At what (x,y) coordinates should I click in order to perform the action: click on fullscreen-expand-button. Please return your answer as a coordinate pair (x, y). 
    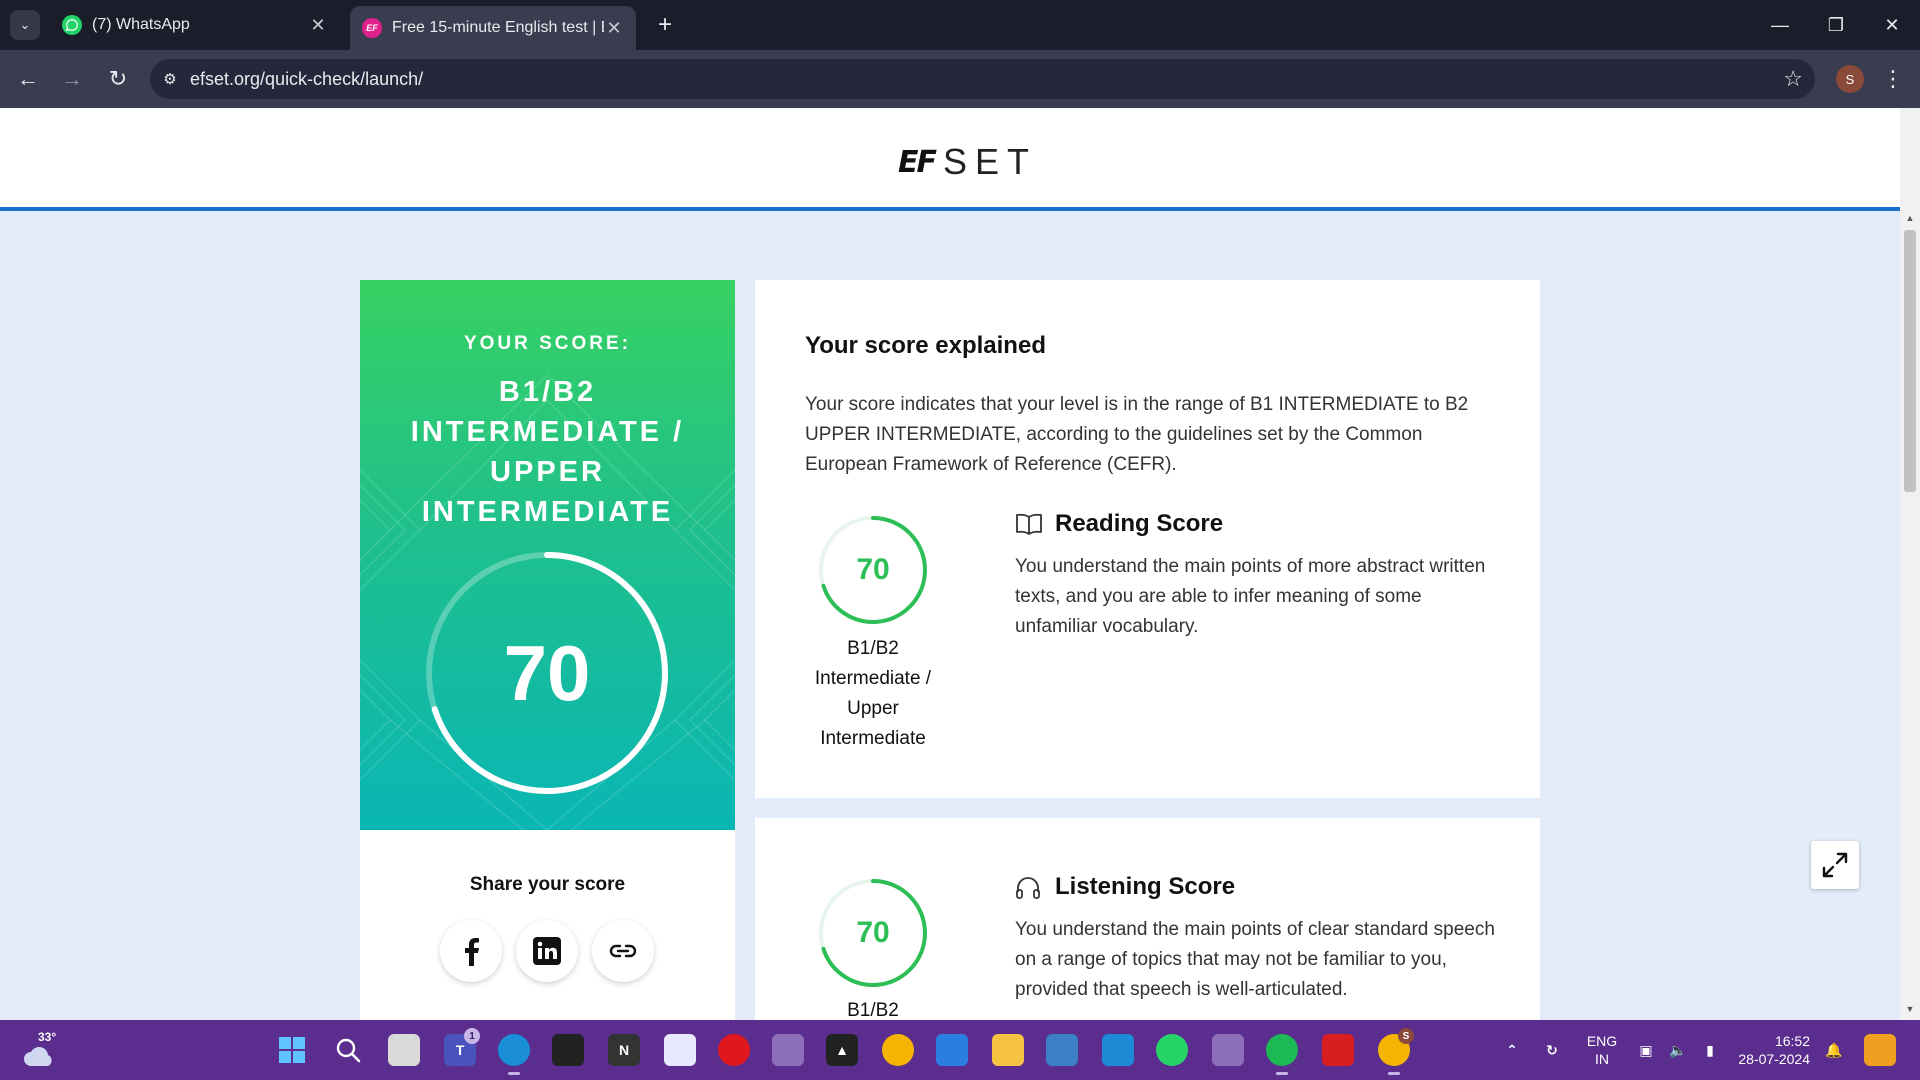
    Looking at the image, I should click on (1835, 865).